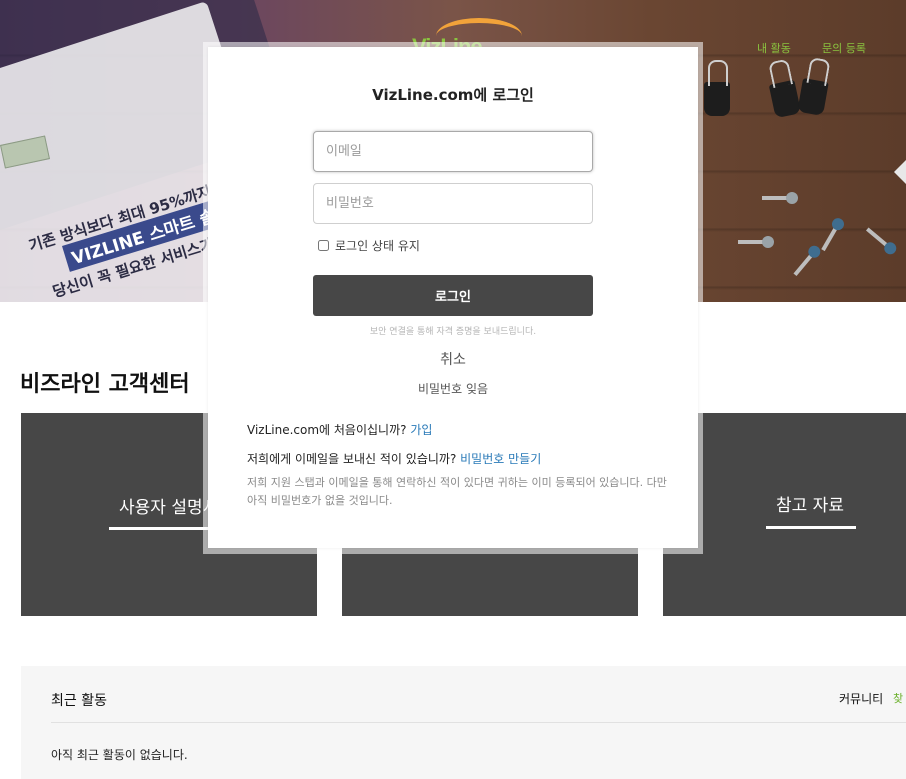  I want to click on find-link: 찾, so click(898, 698).